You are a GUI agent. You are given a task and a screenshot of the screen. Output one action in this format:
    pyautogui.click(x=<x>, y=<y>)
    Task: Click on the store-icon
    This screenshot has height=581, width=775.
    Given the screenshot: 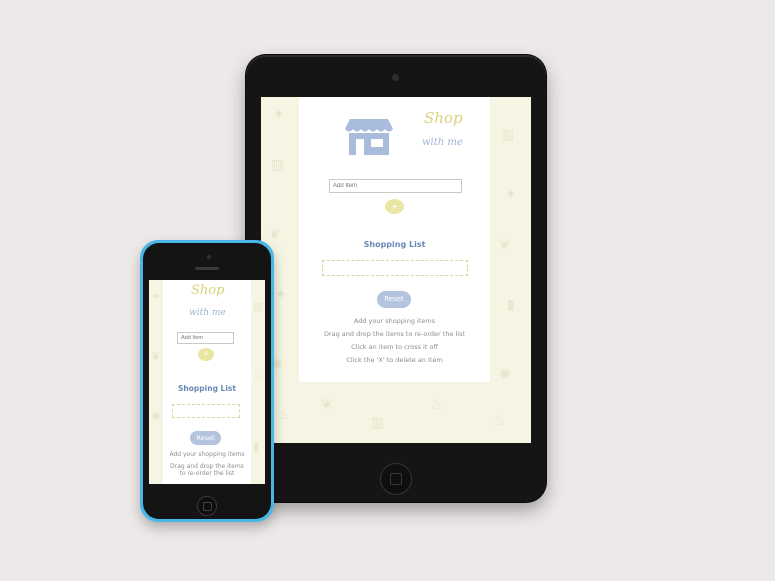 What is the action you would take?
    pyautogui.click(x=369, y=137)
    